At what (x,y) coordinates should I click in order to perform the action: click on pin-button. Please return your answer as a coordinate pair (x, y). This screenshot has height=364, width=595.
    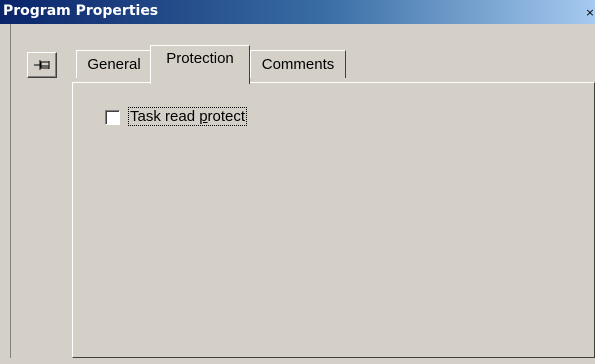
    Looking at the image, I should click on (42, 65).